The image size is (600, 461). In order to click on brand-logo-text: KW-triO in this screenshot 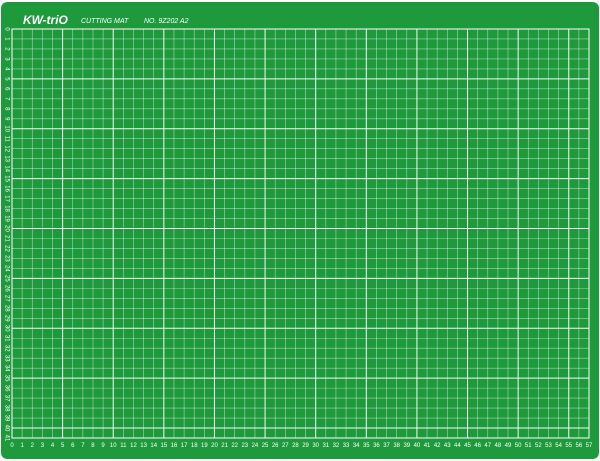, I will do `click(46, 20)`.